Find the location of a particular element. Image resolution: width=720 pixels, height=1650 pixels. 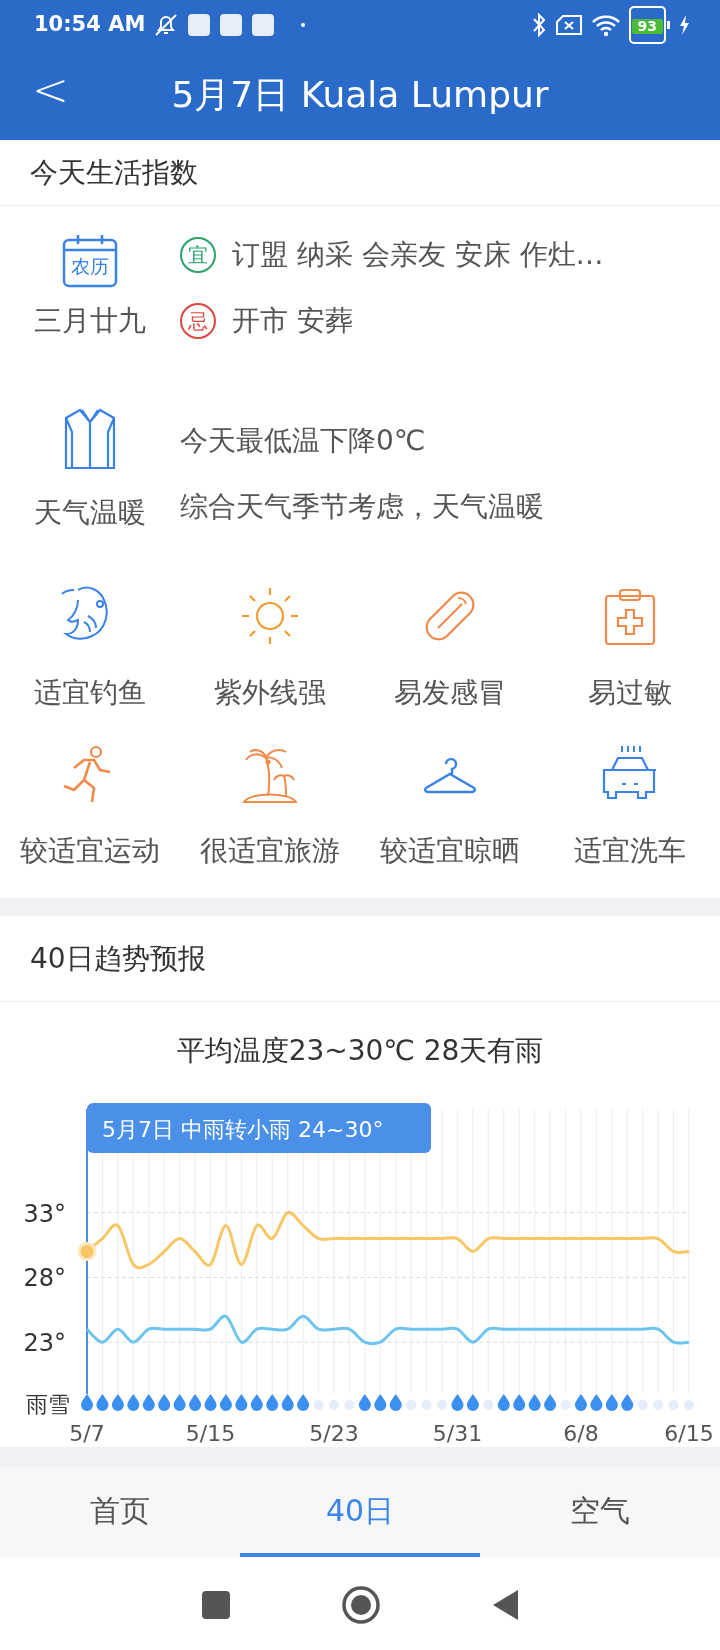

lunar-date: 三月廿九 is located at coordinates (90, 321).